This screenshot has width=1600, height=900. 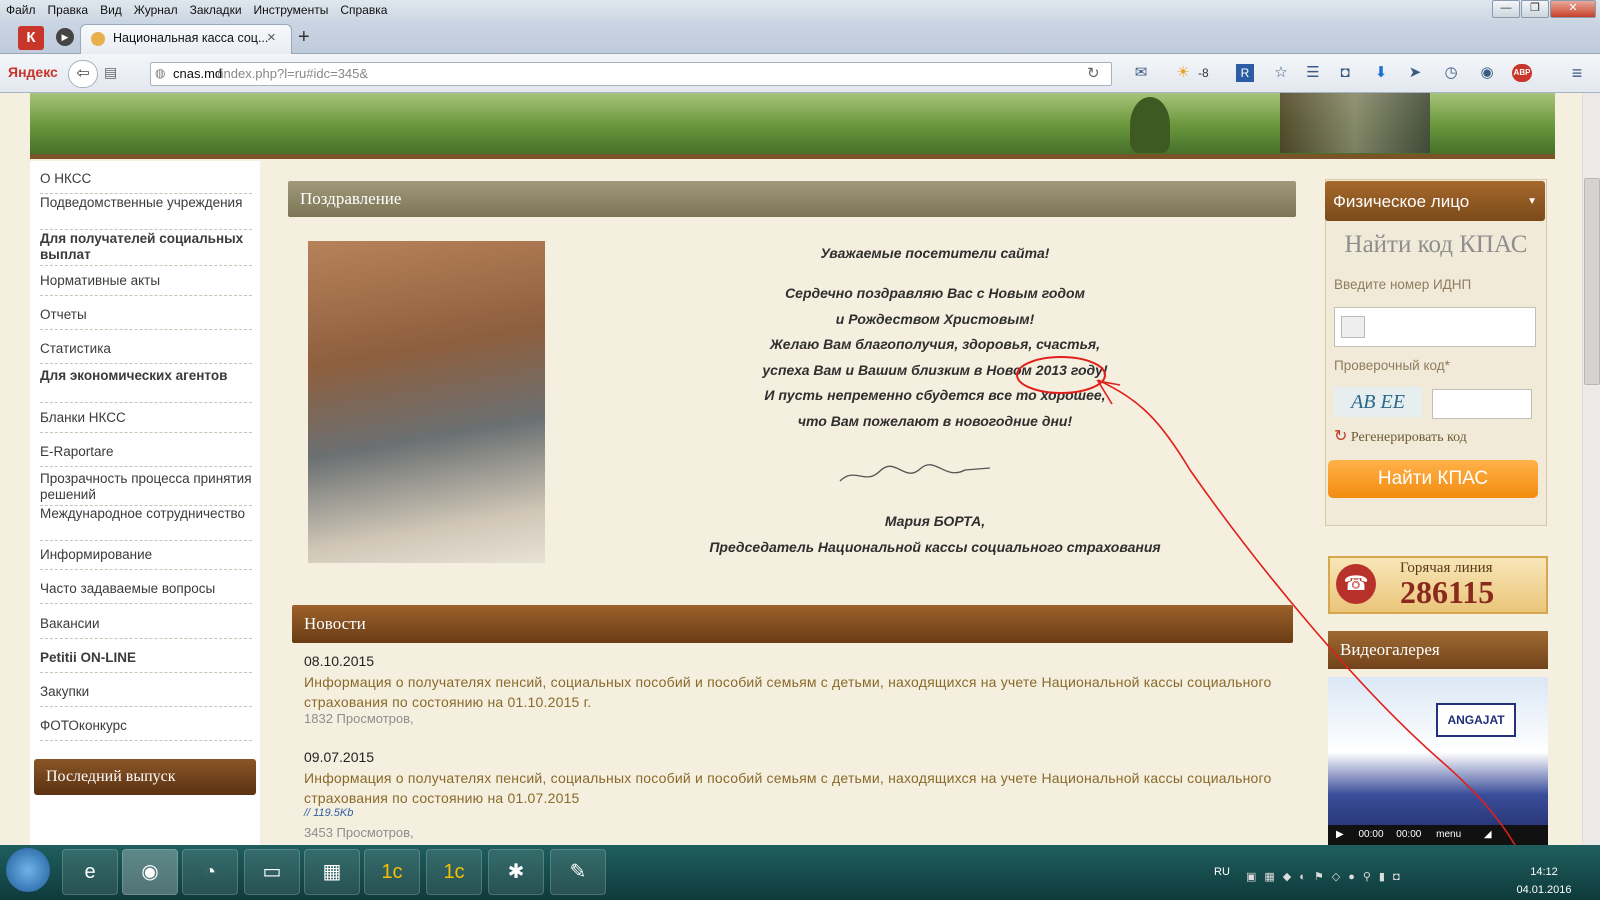 What do you see at coordinates (392, 872) in the screenshot?
I see `1c-icon: 1c` at bounding box center [392, 872].